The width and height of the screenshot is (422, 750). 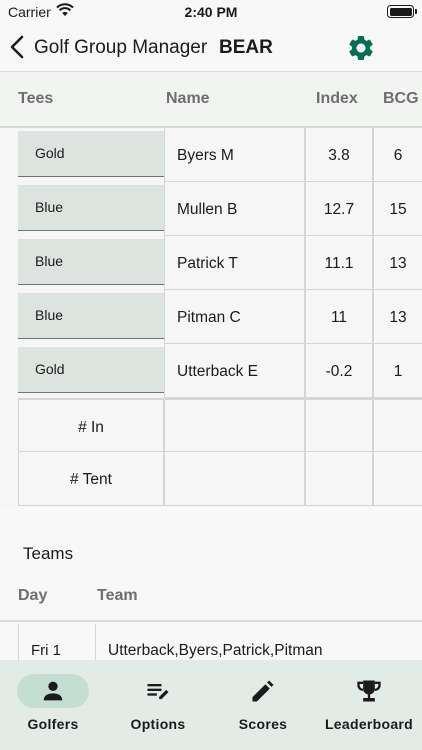 I want to click on team-row: Fri 1 Utterback,Byers,Patrick,Pitman, so click(x=220, y=644).